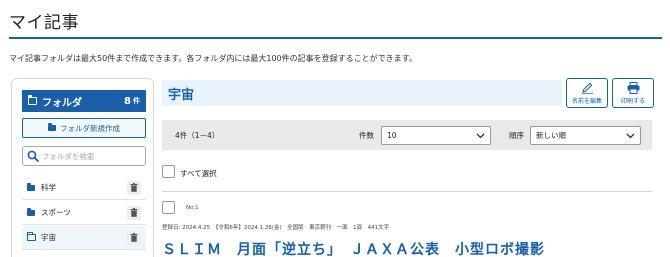 This screenshot has width=670, height=257. Describe the element at coordinates (585, 135) in the screenshot. I see `sort-select: 新しい順` at that location.